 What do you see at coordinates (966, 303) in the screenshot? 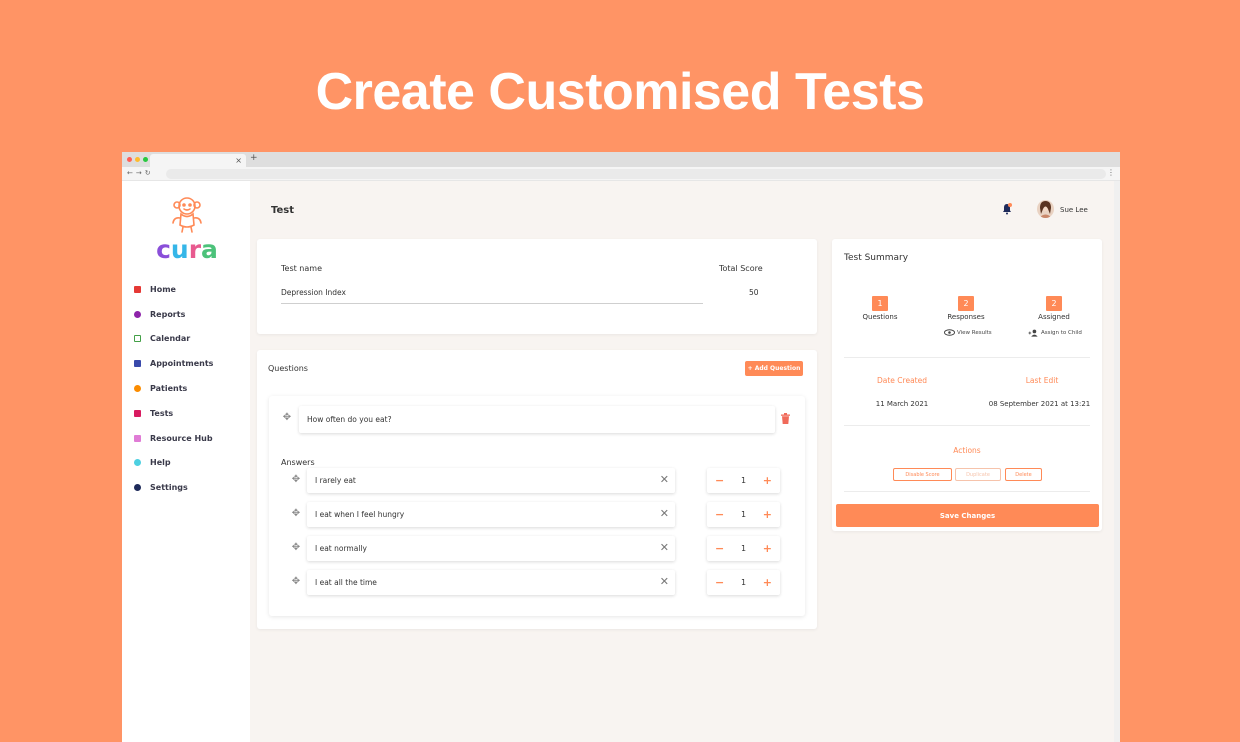
I see `responses-count-badge: 2` at bounding box center [966, 303].